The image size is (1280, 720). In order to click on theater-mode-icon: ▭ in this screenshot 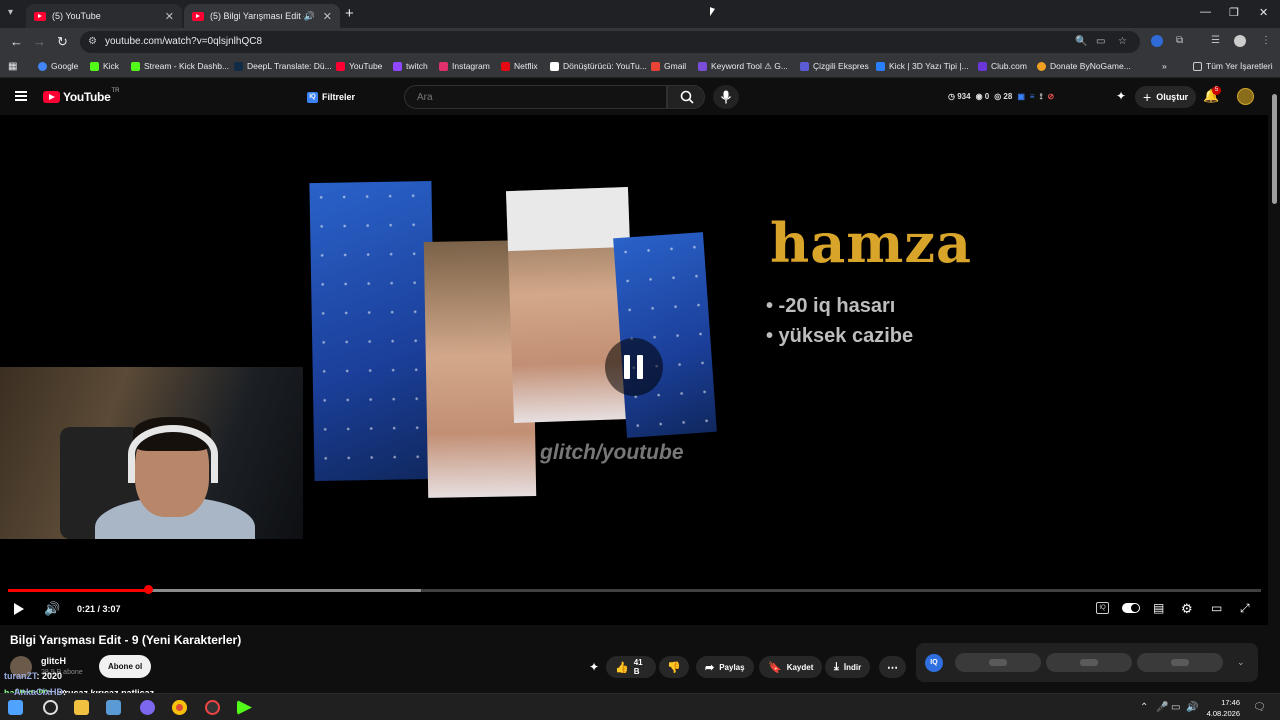, I will do `click(1216, 608)`.